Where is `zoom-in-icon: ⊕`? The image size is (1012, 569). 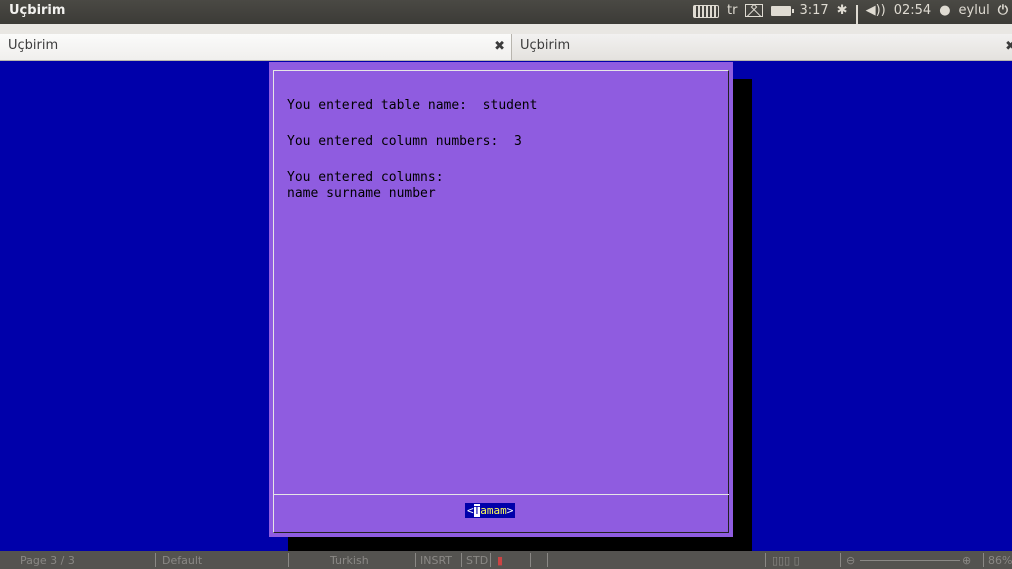
zoom-in-icon: ⊕ is located at coordinates (966, 560).